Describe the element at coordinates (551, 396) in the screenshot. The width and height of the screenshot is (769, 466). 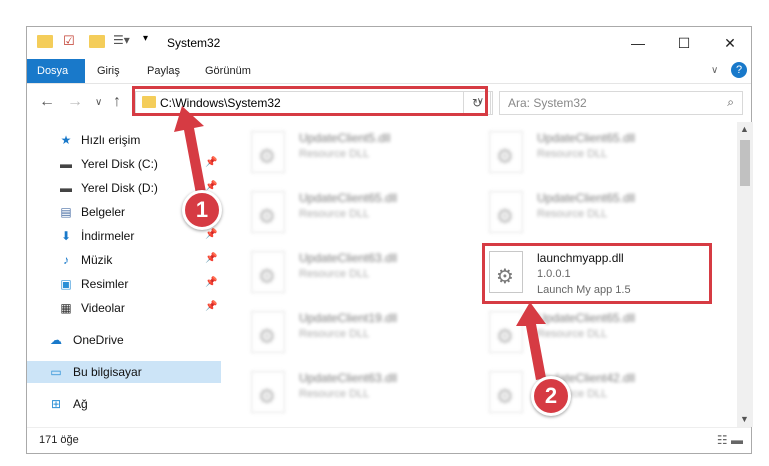
I see `annotation-badge-2: 2` at that location.